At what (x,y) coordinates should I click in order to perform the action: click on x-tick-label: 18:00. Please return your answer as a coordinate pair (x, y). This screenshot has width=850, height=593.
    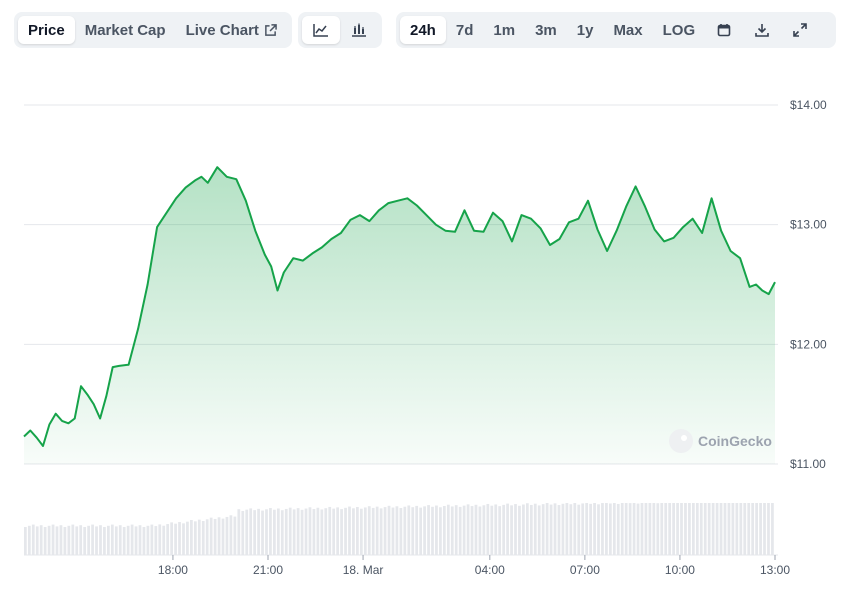
    Looking at the image, I should click on (173, 570).